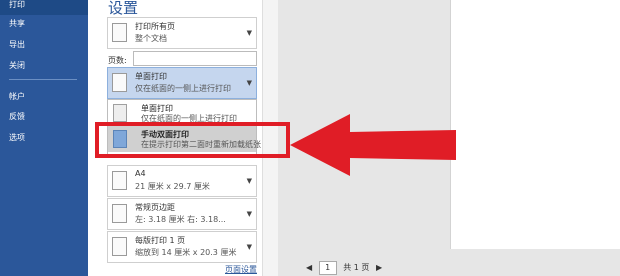  I want to click on page-setup-link: 页面设置, so click(241, 269).